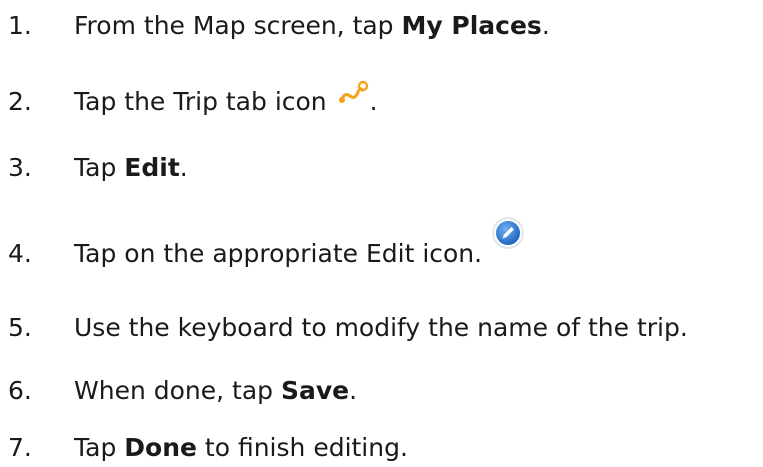 This screenshot has width=763, height=467. Describe the element at coordinates (160, 447) in the screenshot. I see `step-text-bold: Done` at that location.